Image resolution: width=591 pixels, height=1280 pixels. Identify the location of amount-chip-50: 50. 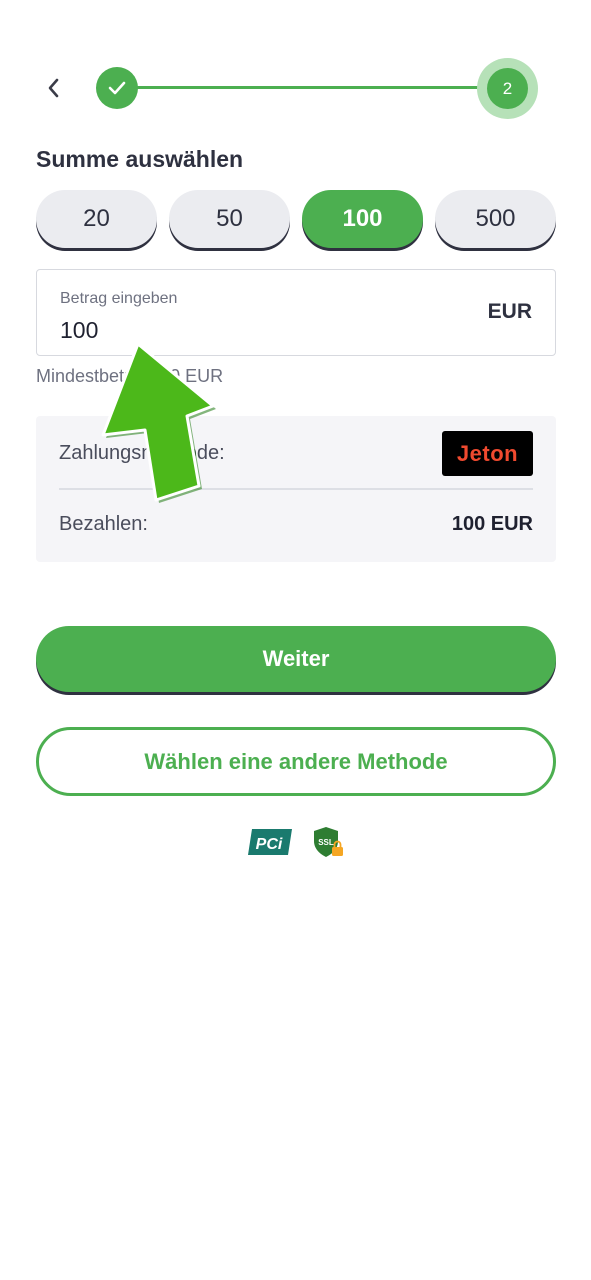
(229, 219).